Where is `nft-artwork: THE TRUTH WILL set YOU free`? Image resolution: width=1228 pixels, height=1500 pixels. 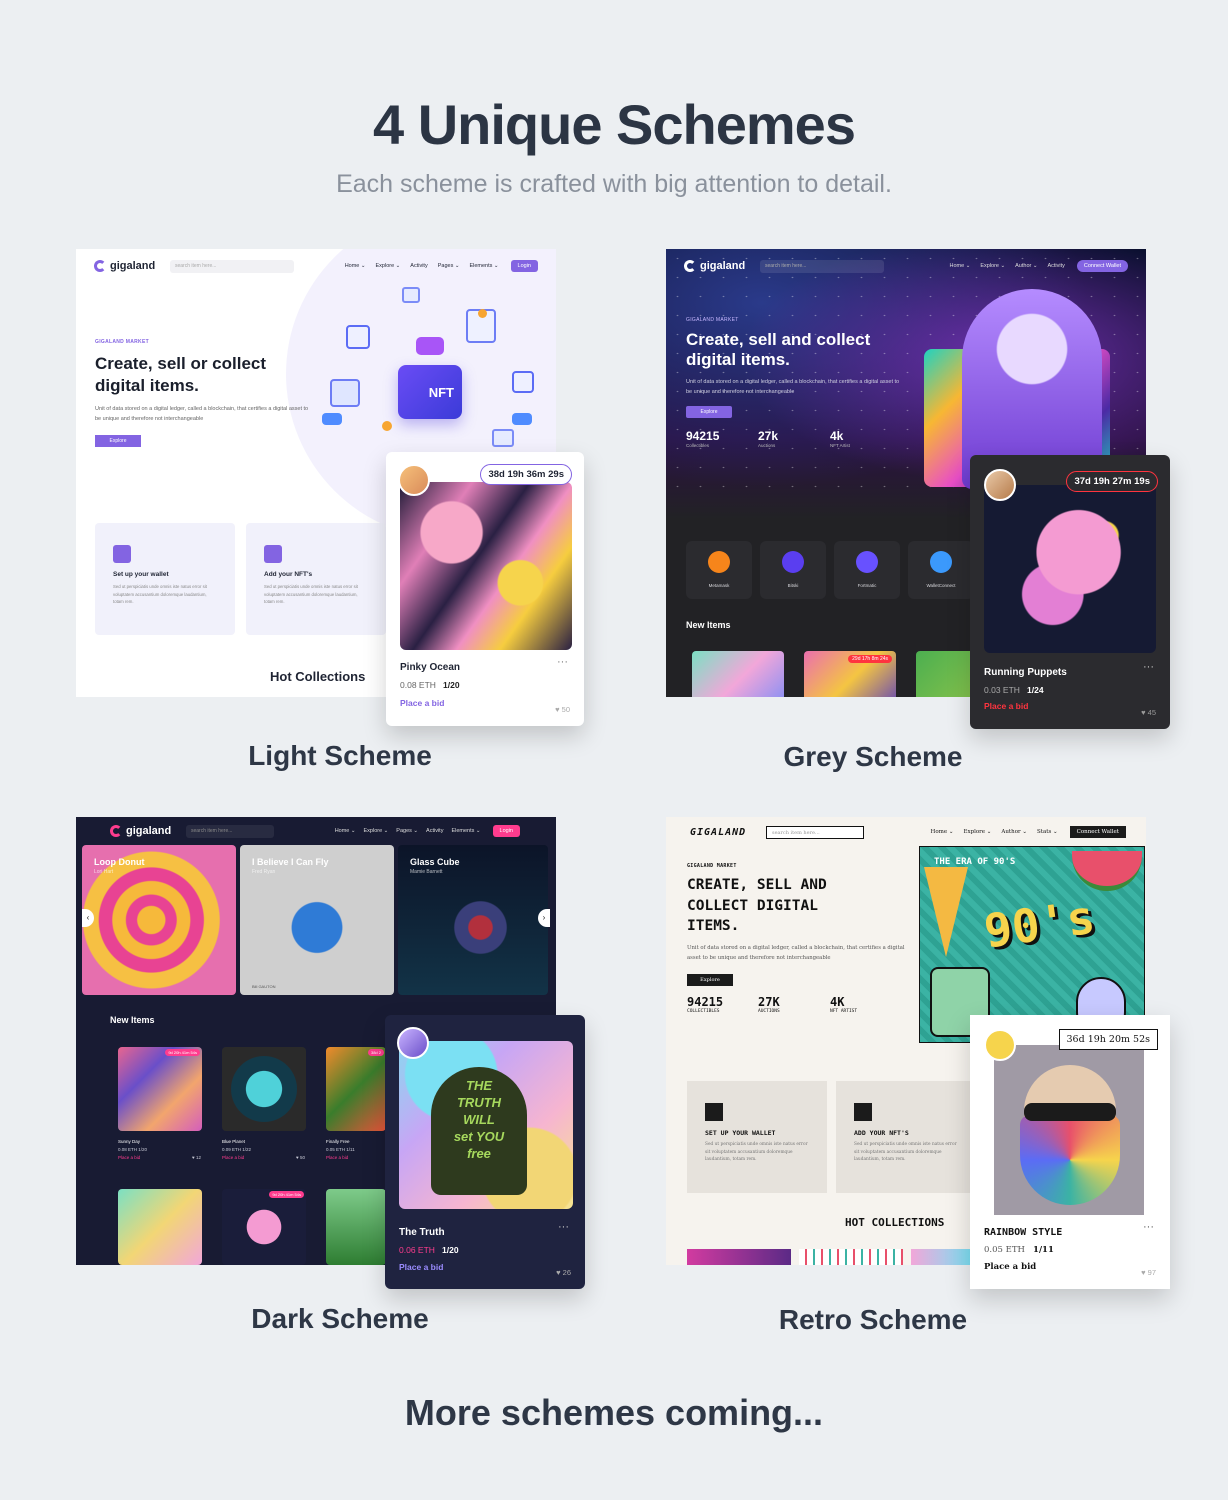
nft-artwork: THE TRUTH WILL set YOU free is located at coordinates (486, 1125).